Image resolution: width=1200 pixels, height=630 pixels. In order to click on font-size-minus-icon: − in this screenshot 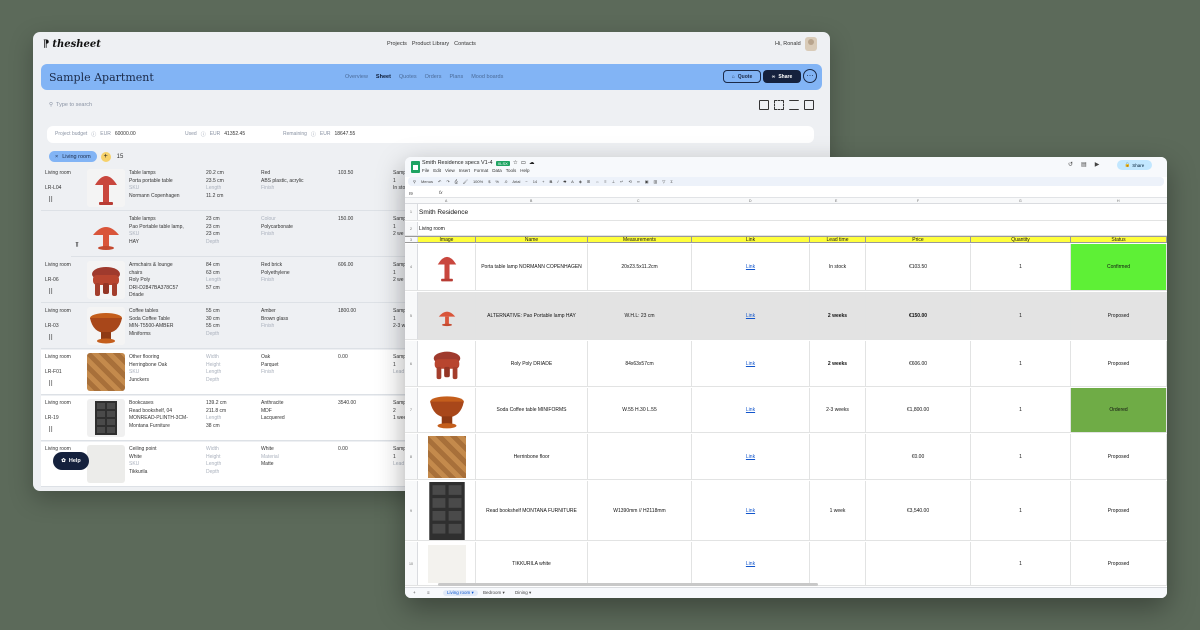, I will do `click(526, 181)`.